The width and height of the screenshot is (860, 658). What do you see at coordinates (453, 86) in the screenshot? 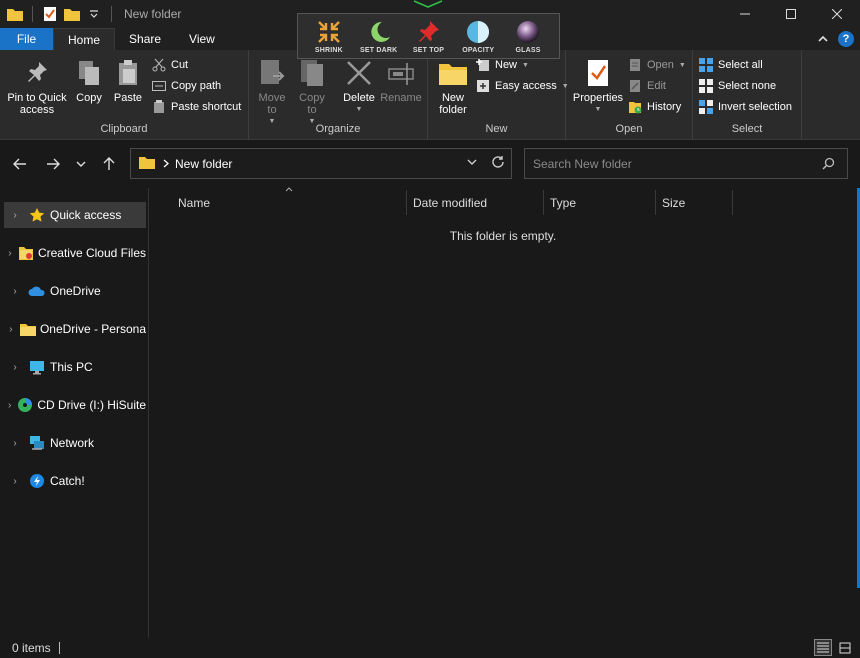
I see `new-folder-button: New folder` at bounding box center [453, 86].